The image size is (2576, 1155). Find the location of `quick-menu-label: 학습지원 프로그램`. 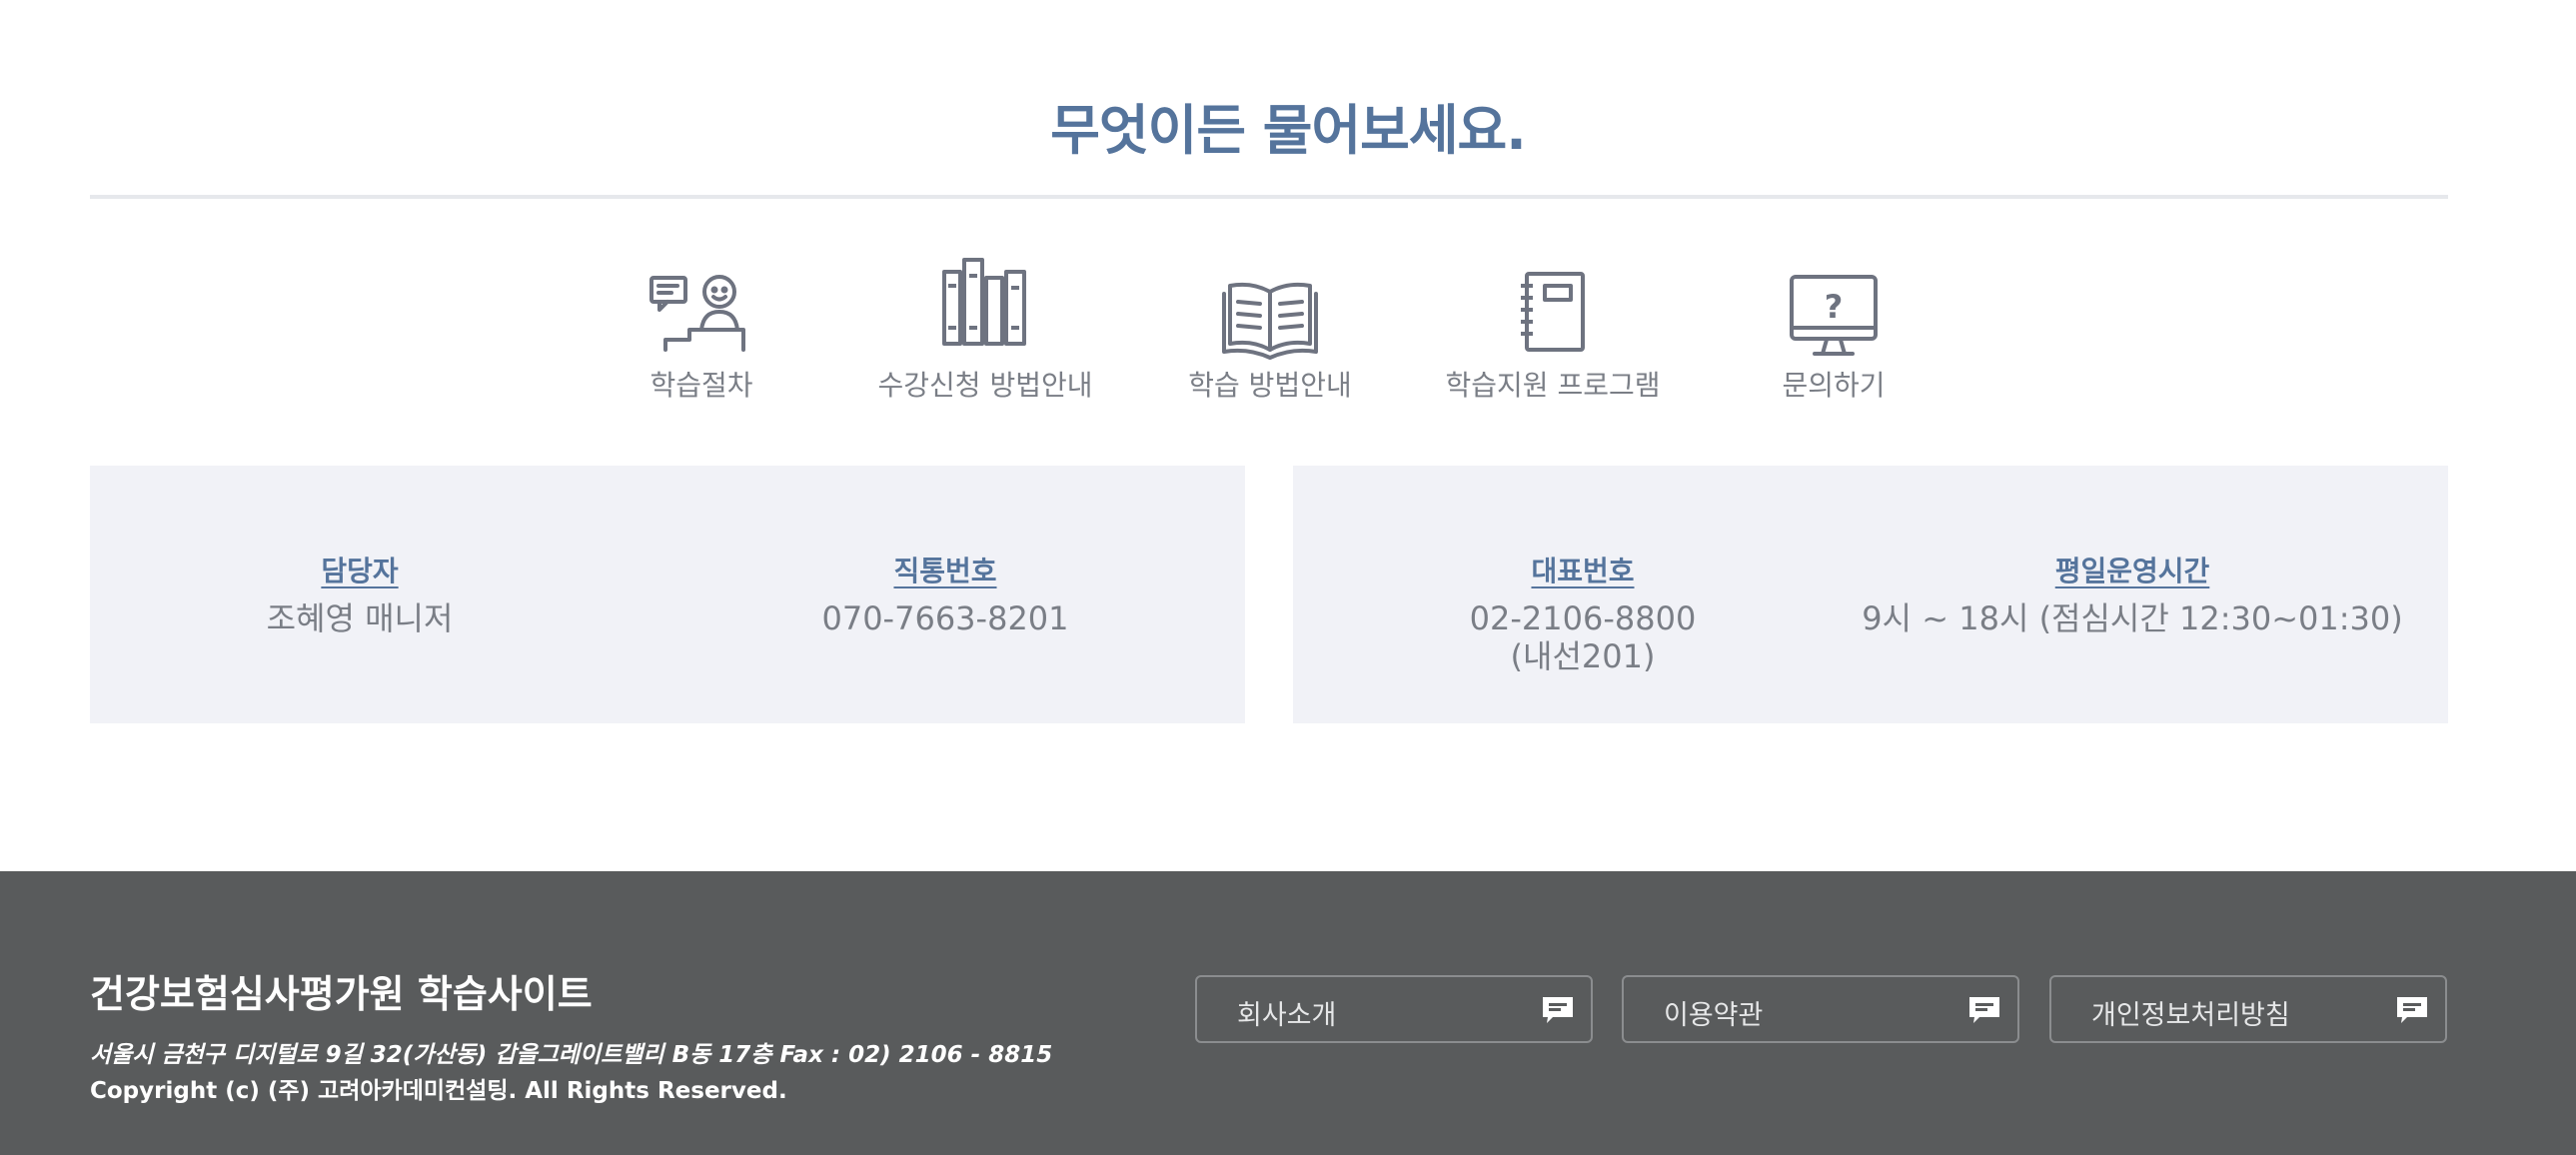

quick-menu-label: 학습지원 프로그램 is located at coordinates (1553, 386).